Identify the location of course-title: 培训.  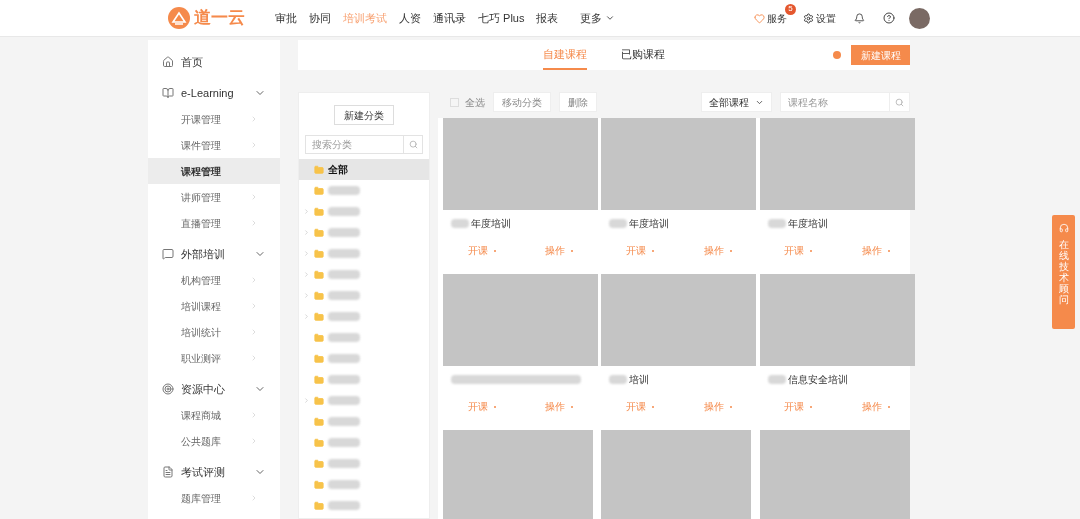
(639, 379).